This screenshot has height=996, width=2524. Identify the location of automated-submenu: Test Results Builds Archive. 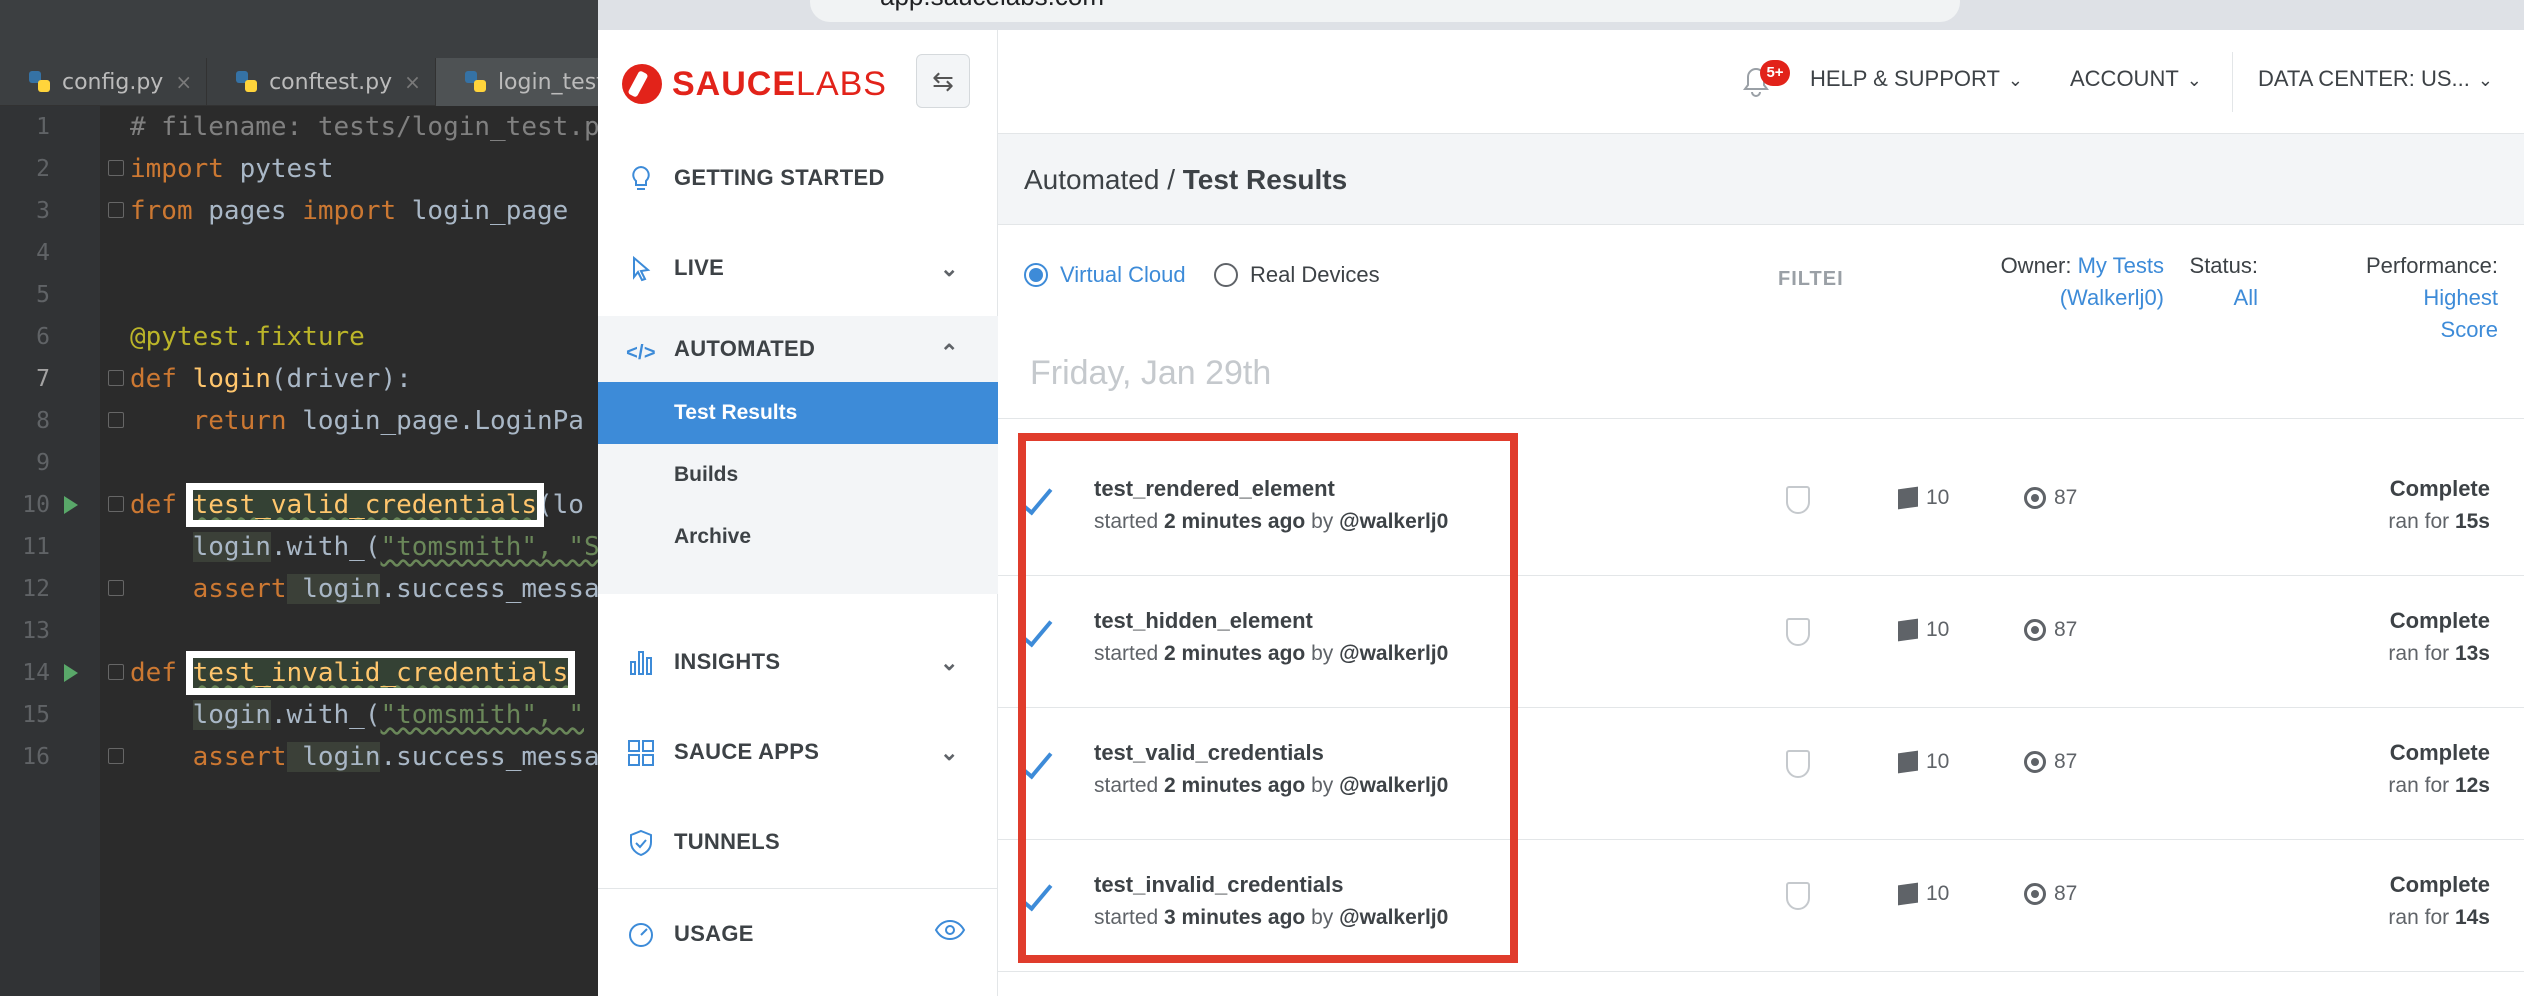
(798, 488).